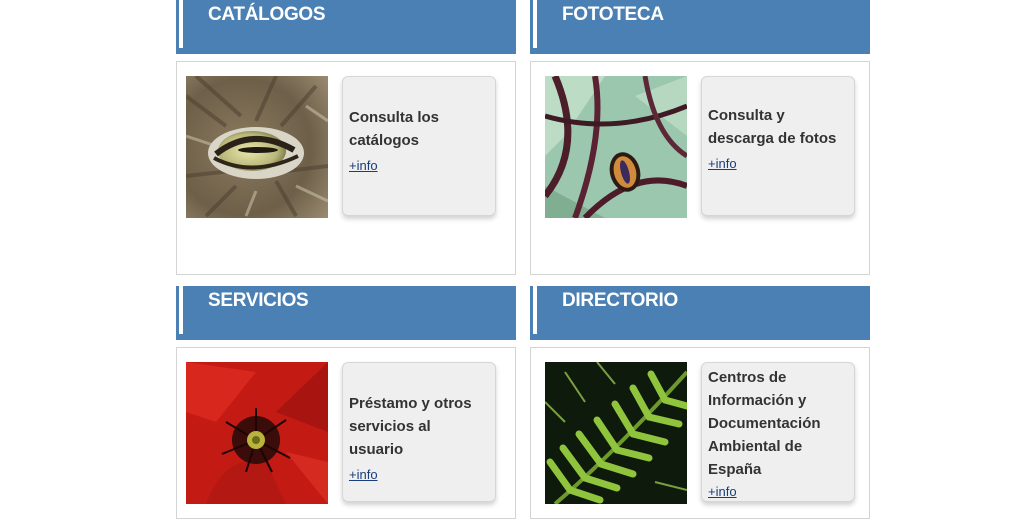 Image resolution: width=1024 pixels, height=519 pixels. What do you see at coordinates (700, 313) in the screenshot?
I see `panel-header: DIRECTORIO` at bounding box center [700, 313].